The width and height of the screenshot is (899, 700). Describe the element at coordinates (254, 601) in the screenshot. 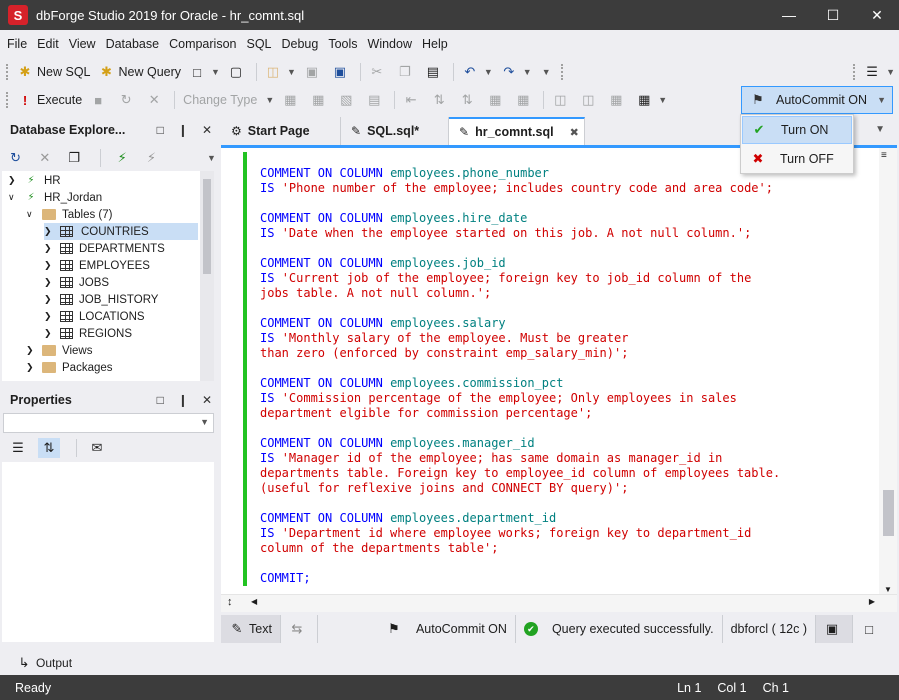

I see `scroll-left-icon: ◀` at that location.